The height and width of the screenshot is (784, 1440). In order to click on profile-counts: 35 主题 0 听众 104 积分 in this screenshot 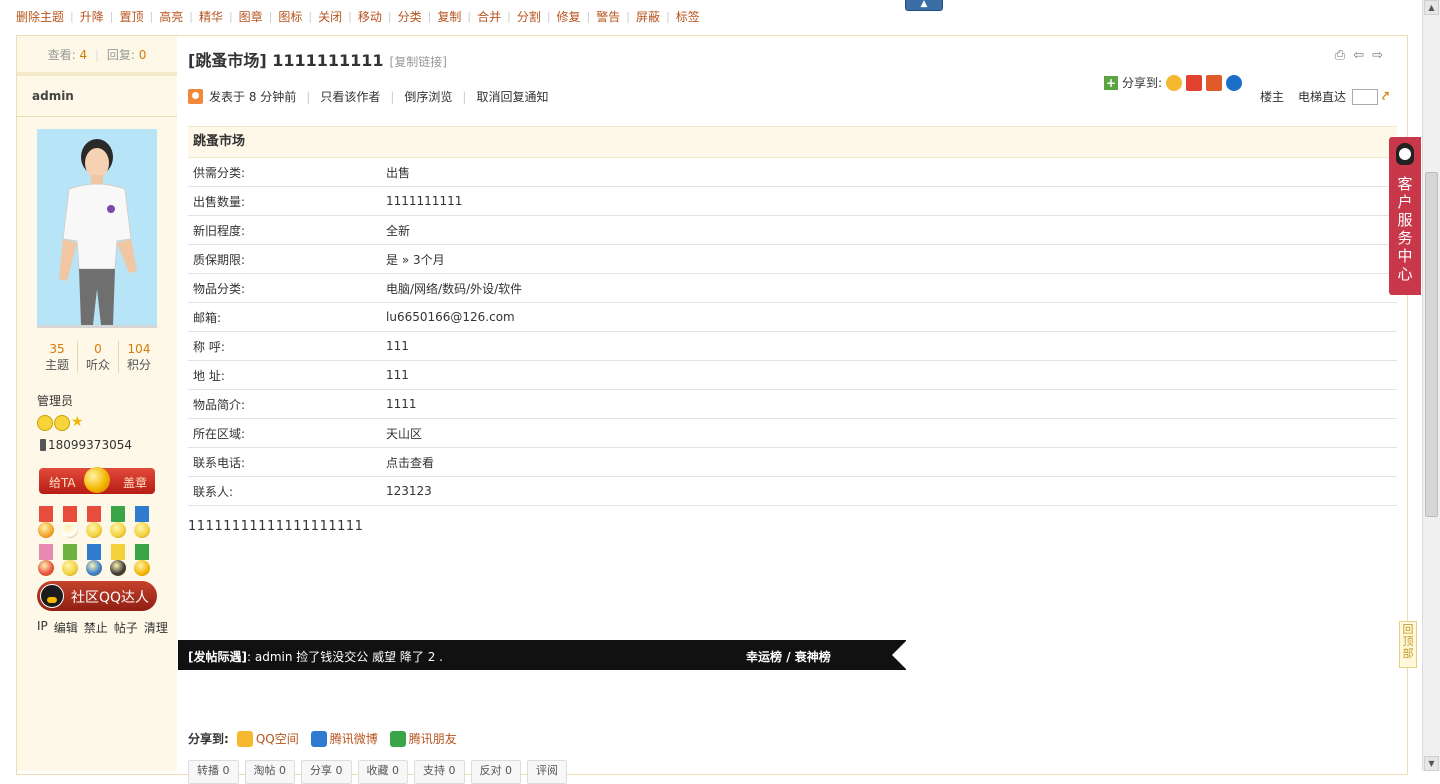, I will do `click(98, 357)`.